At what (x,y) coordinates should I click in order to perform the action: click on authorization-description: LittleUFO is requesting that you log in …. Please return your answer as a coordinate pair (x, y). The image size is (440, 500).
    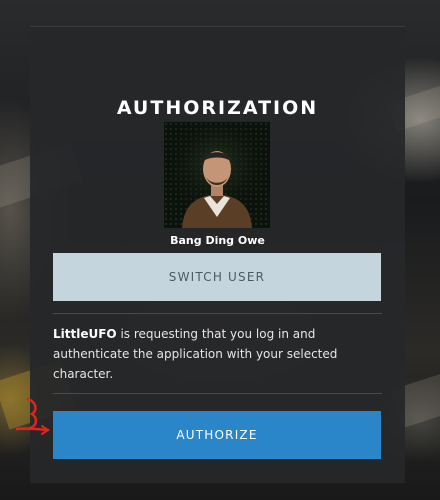
    Looking at the image, I should click on (218, 354).